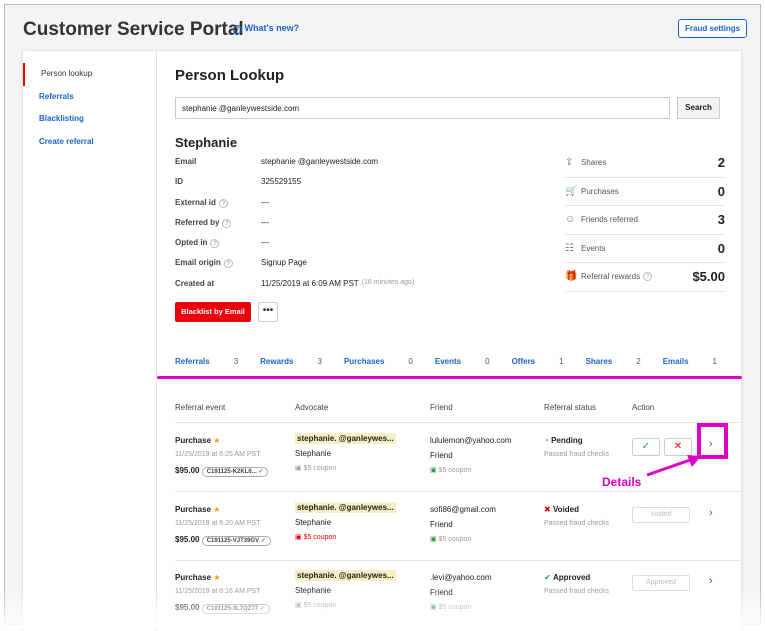  Describe the element at coordinates (561, 361) in the screenshot. I see `tab-count: 1` at that location.